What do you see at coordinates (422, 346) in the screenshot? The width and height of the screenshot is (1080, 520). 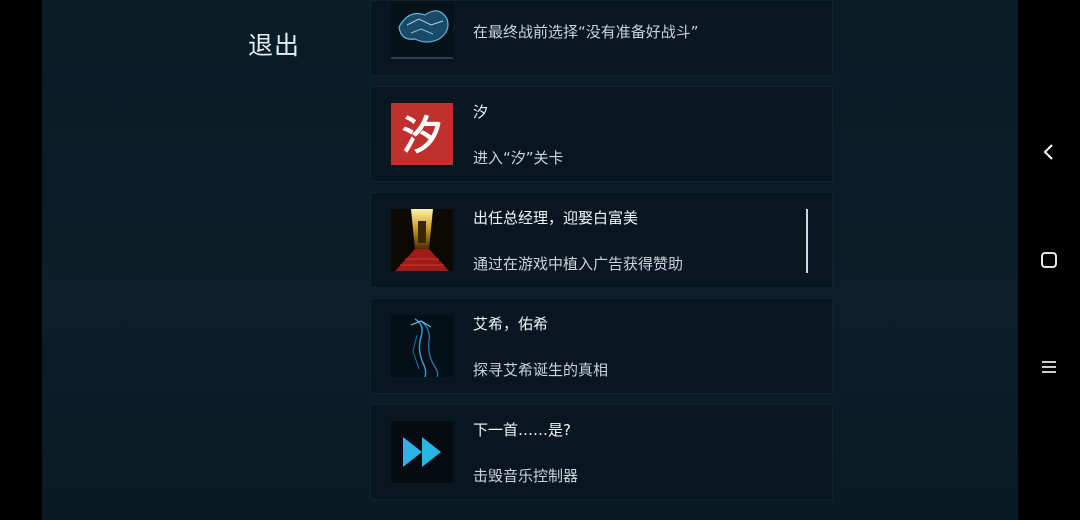 I see `blue-wireframe-figure-icon` at bounding box center [422, 346].